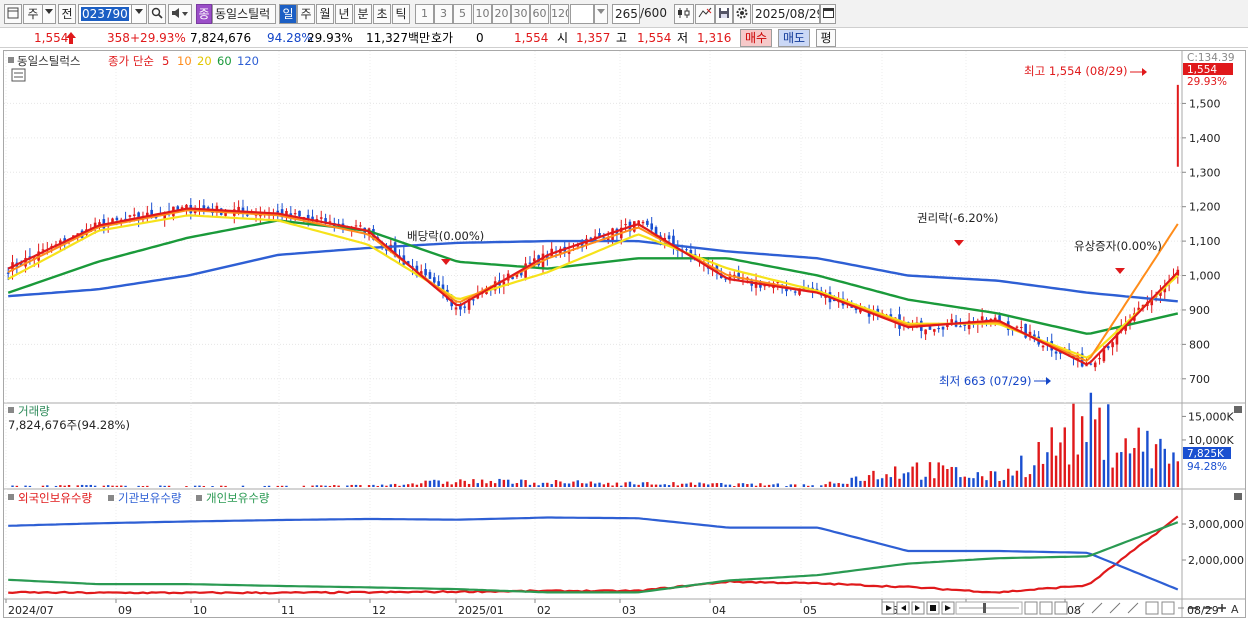 The image size is (1248, 621). I want to click on ma-prefix: 종가 단순, so click(131, 61).